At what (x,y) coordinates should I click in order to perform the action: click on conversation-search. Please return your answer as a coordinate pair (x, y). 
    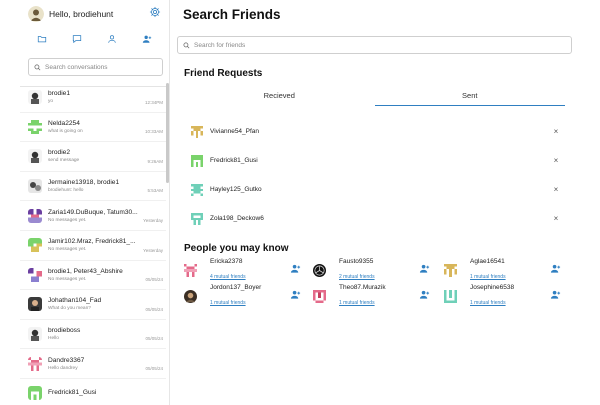
    Looking at the image, I should click on (95, 67).